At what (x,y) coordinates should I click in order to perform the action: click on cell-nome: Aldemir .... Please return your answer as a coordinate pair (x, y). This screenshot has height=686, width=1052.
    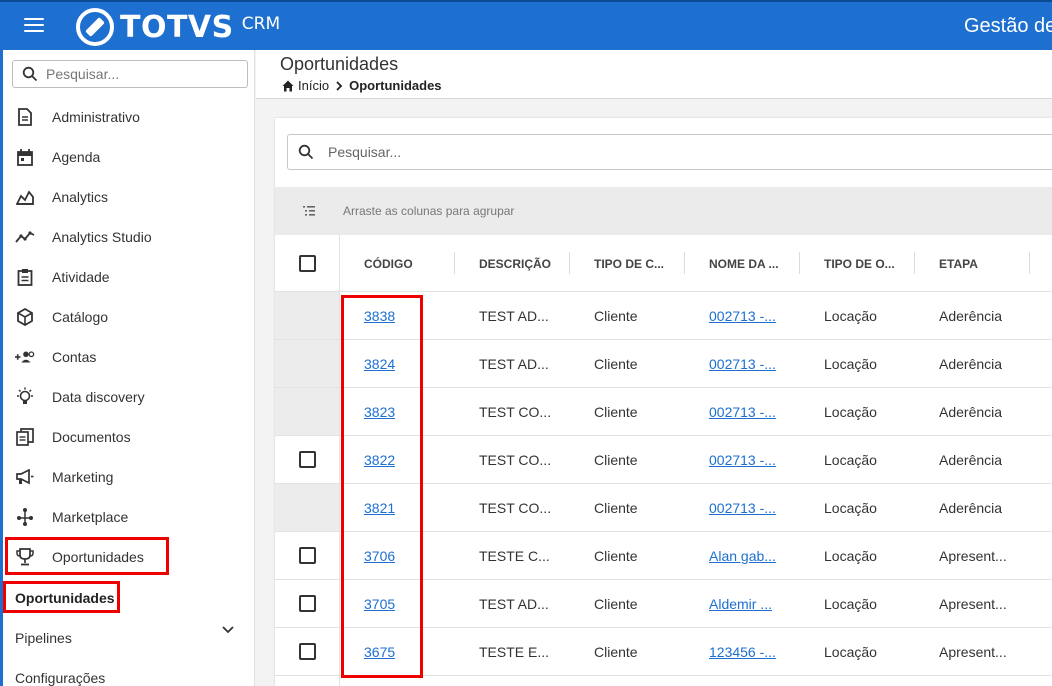
    Looking at the image, I should click on (740, 603).